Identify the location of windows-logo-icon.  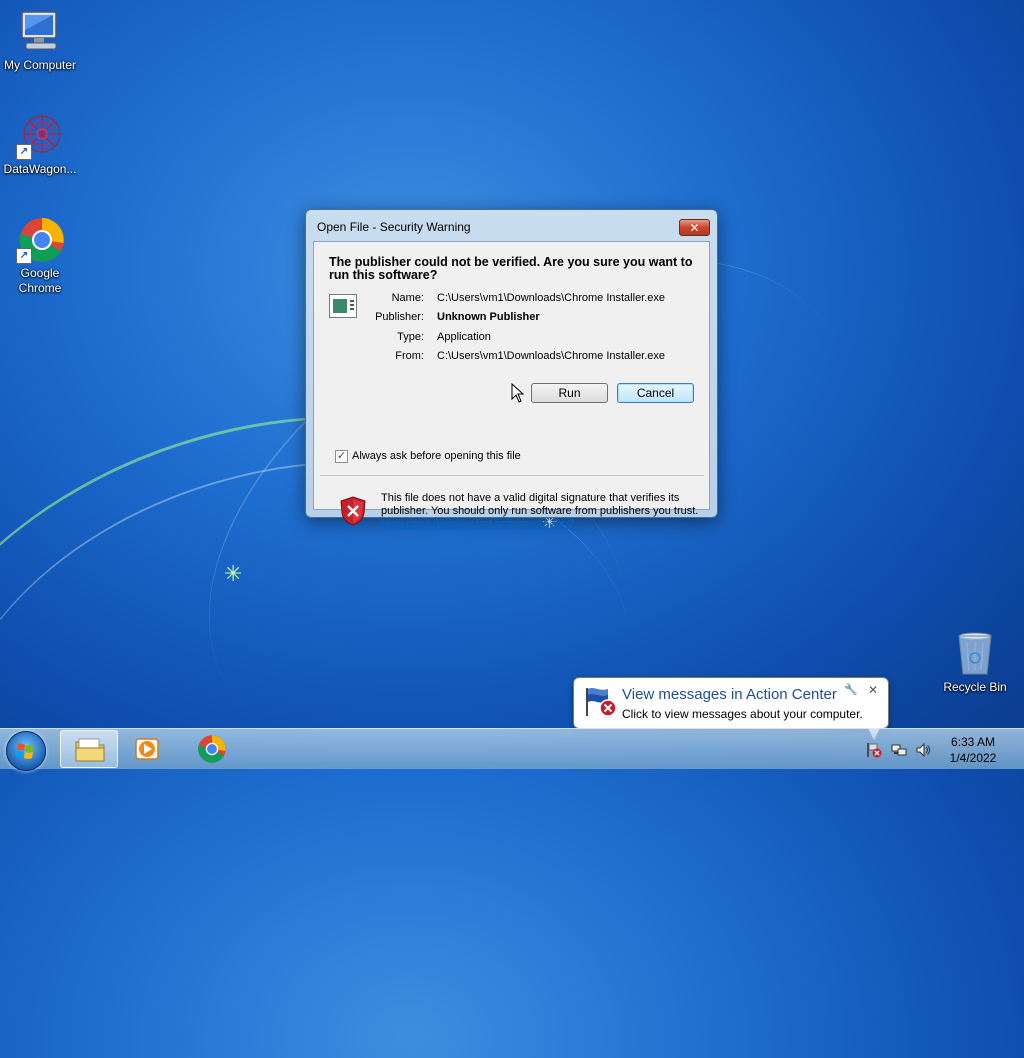
(25, 751).